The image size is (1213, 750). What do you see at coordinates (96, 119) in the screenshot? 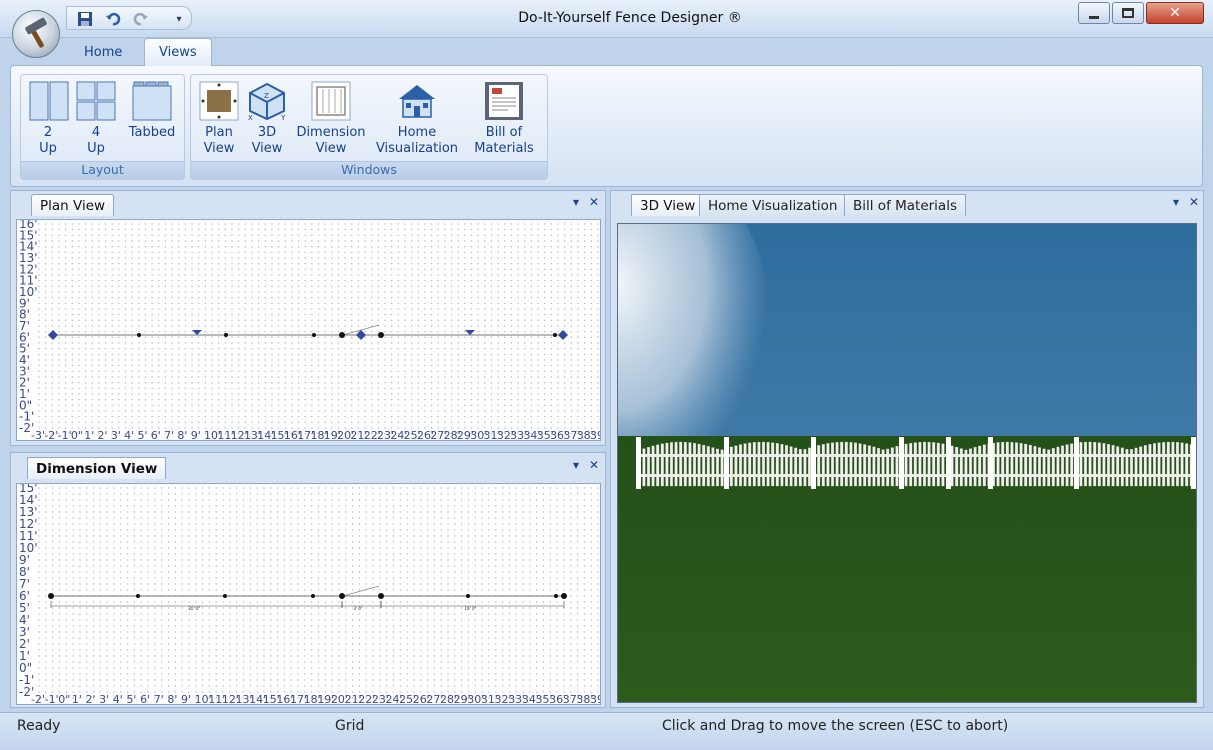
I see `four-up-button: 4 Up` at bounding box center [96, 119].